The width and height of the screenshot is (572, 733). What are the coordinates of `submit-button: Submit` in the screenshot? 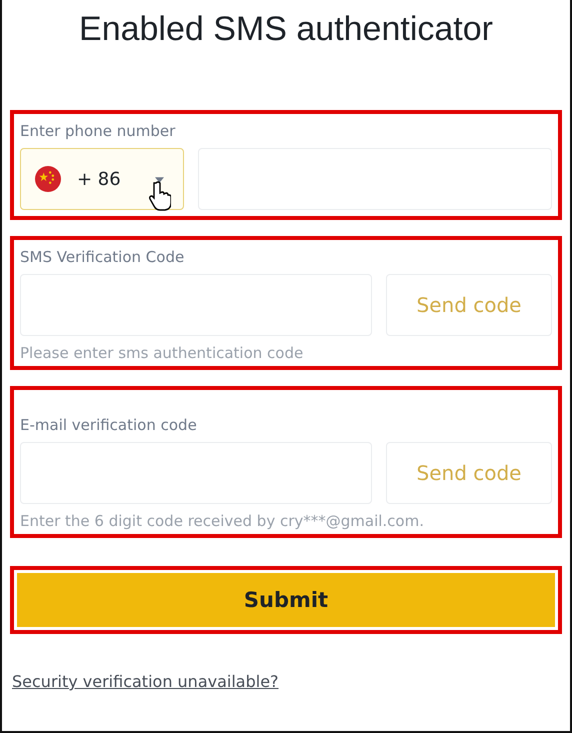 It's located at (286, 600).